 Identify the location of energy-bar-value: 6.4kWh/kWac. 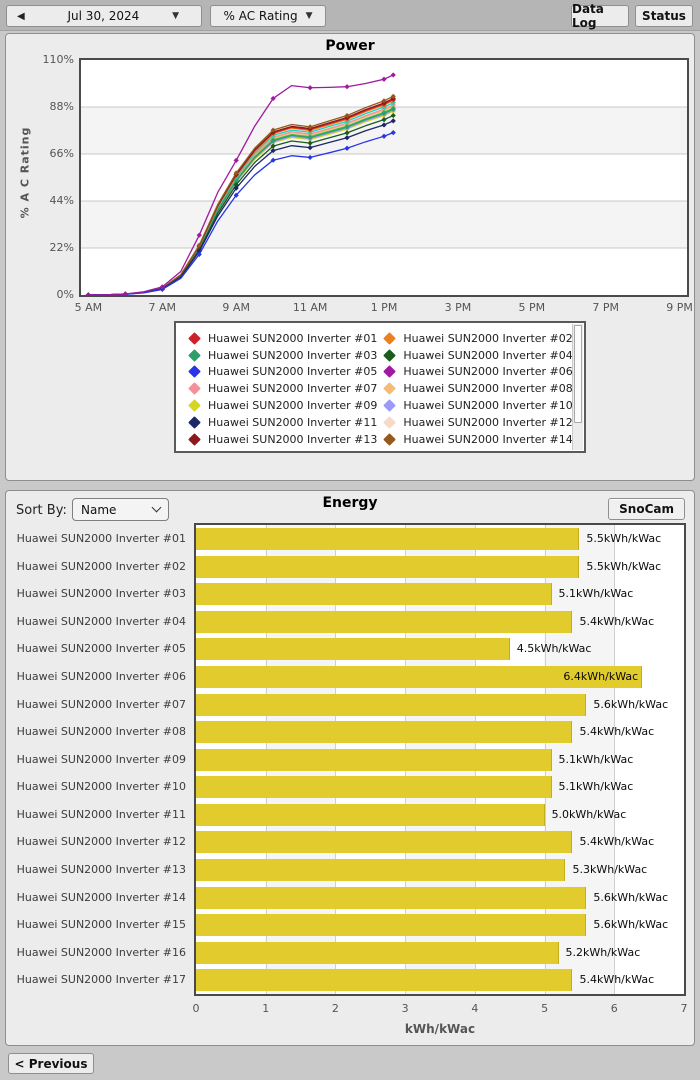
(601, 676).